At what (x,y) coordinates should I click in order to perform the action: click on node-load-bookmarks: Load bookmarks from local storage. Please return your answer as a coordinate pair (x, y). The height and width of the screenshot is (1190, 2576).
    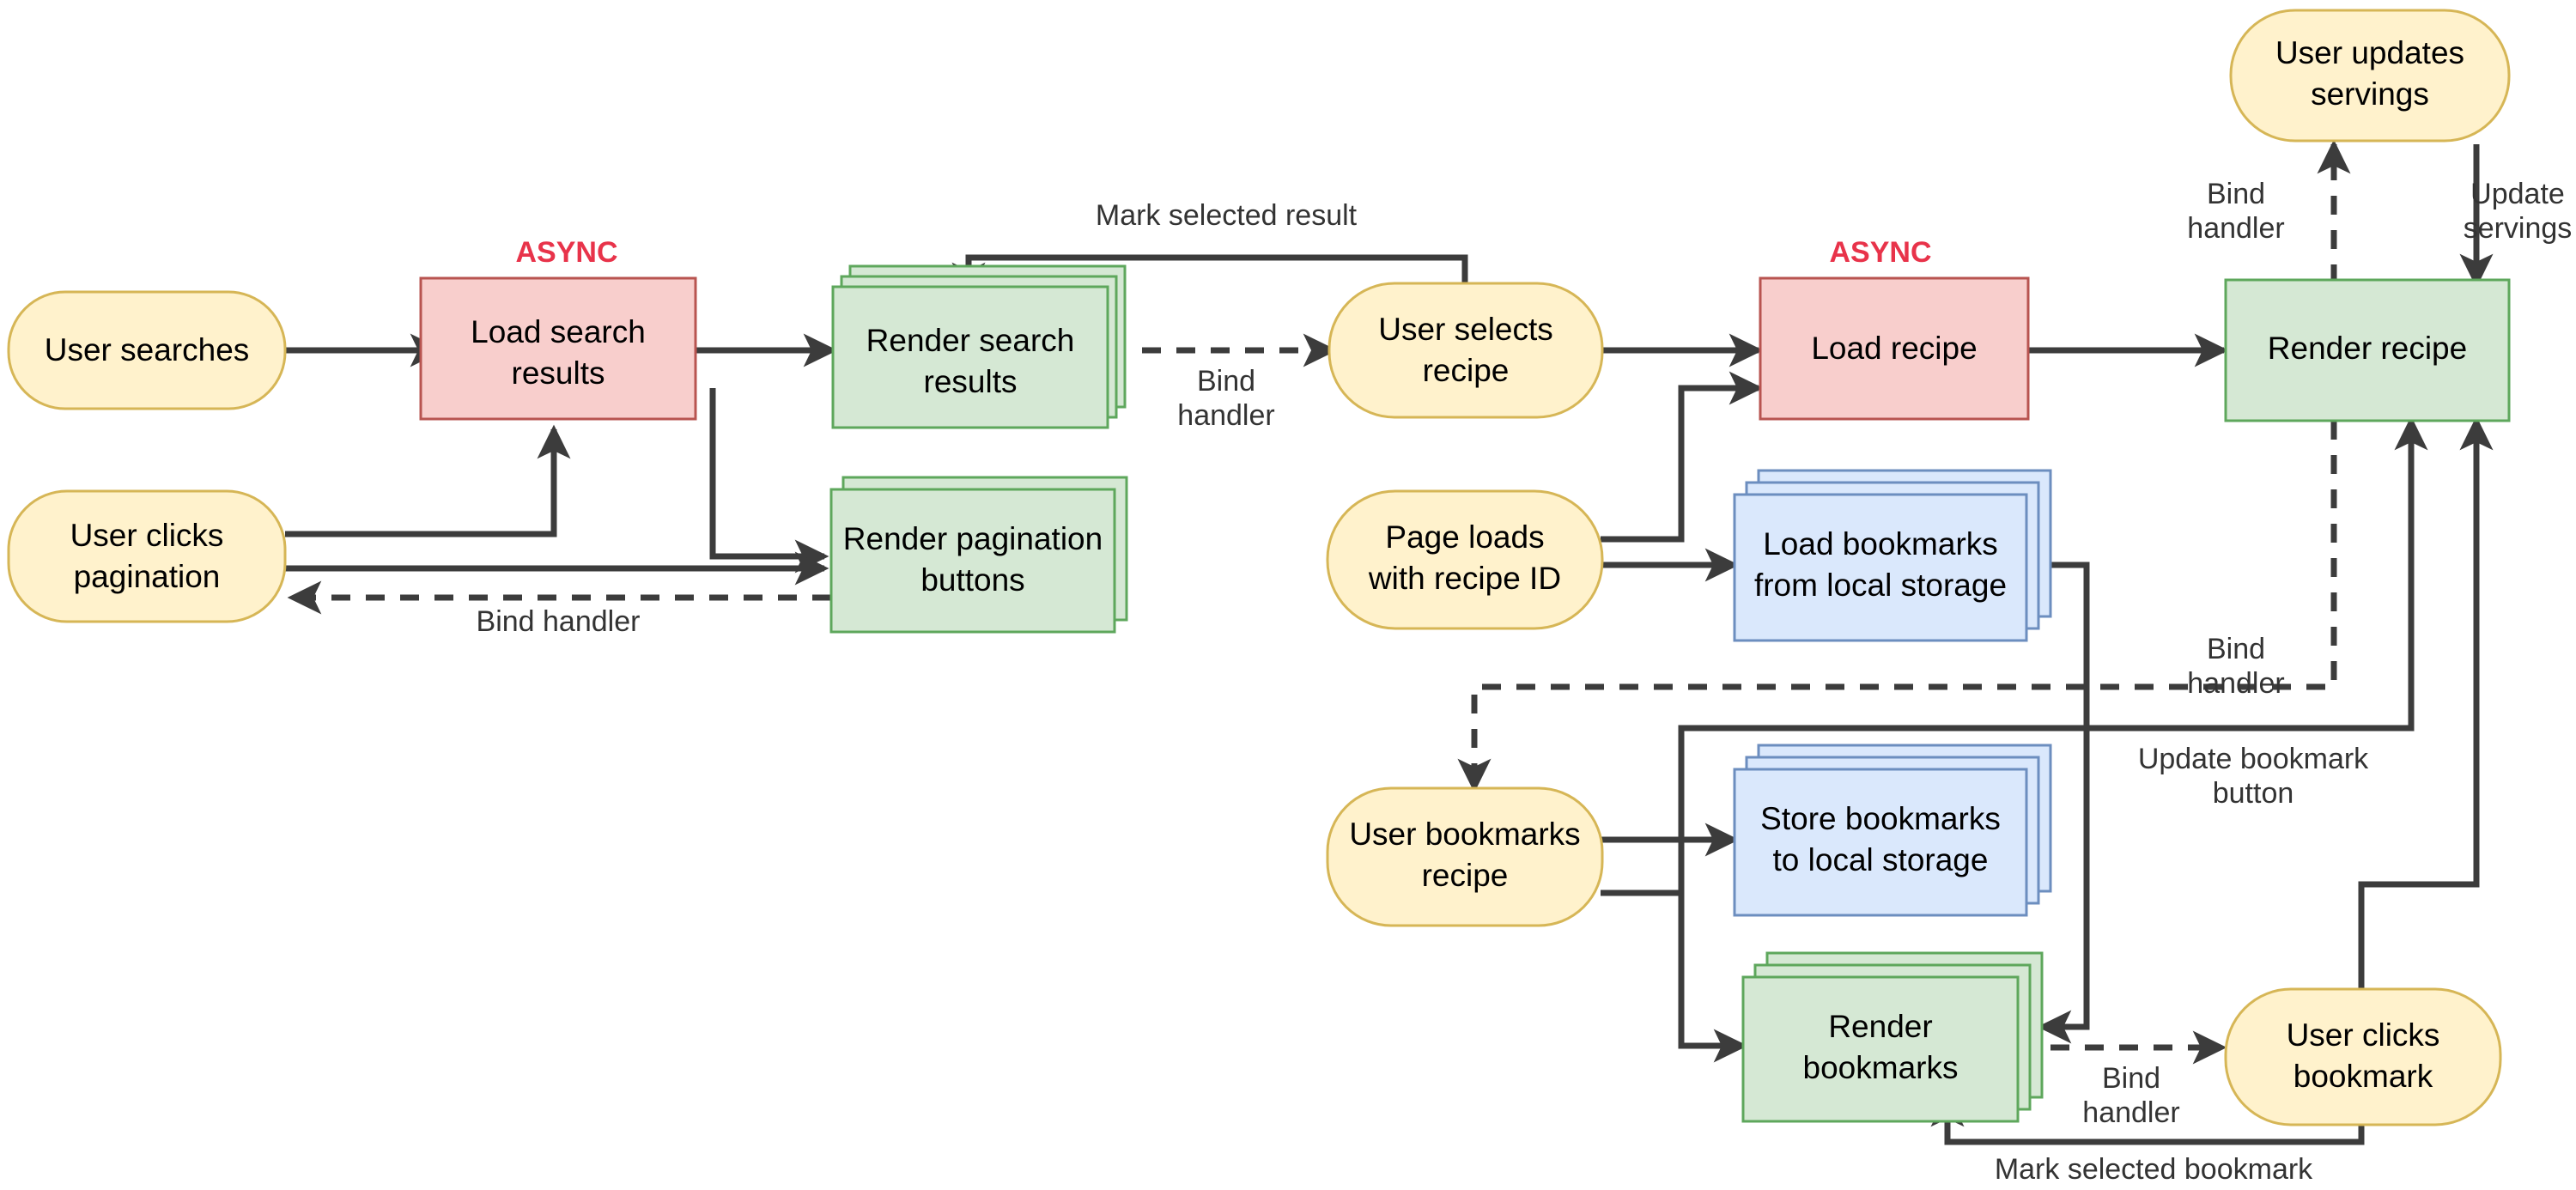
    Looking at the image, I should click on (1893, 555).